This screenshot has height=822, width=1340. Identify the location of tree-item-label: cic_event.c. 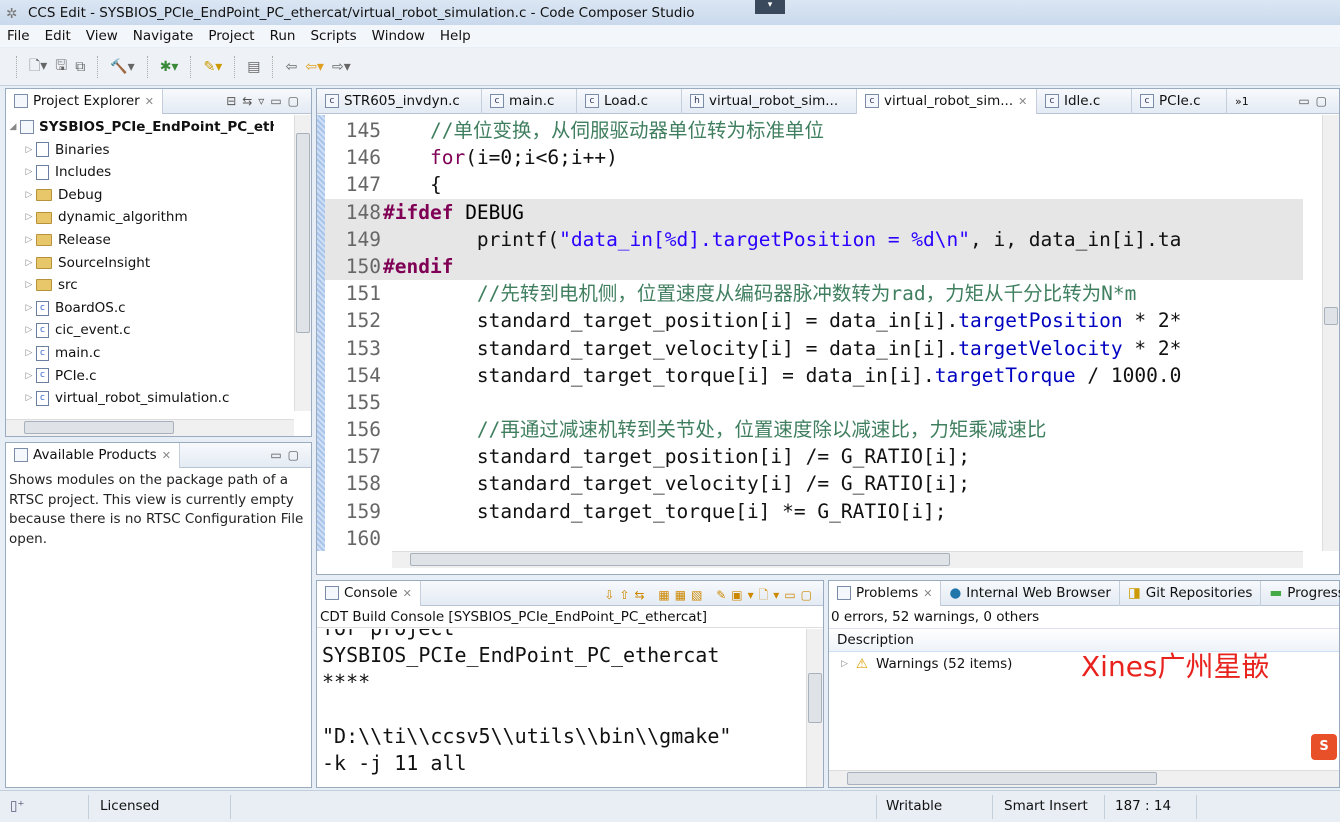
(93, 330).